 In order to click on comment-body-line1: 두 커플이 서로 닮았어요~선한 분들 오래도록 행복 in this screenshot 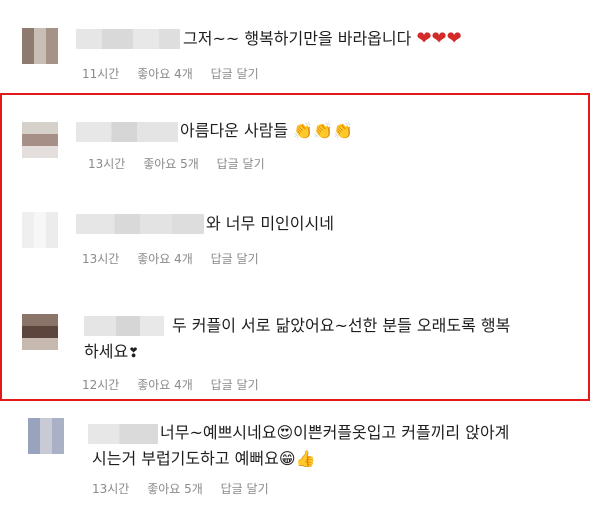, I will do `click(341, 325)`.